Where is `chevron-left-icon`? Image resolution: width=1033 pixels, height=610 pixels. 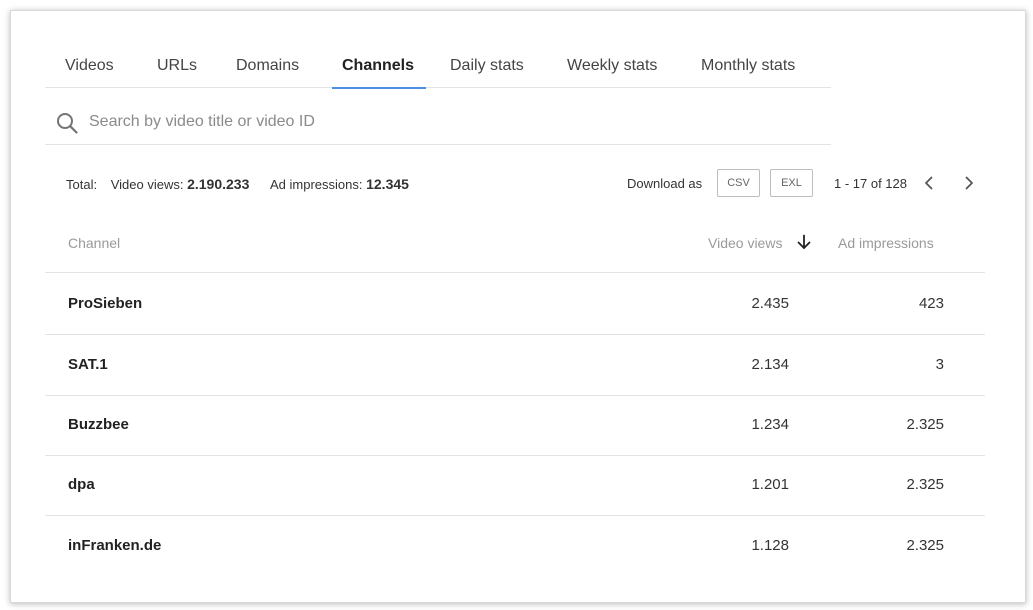 chevron-left-icon is located at coordinates (929, 183).